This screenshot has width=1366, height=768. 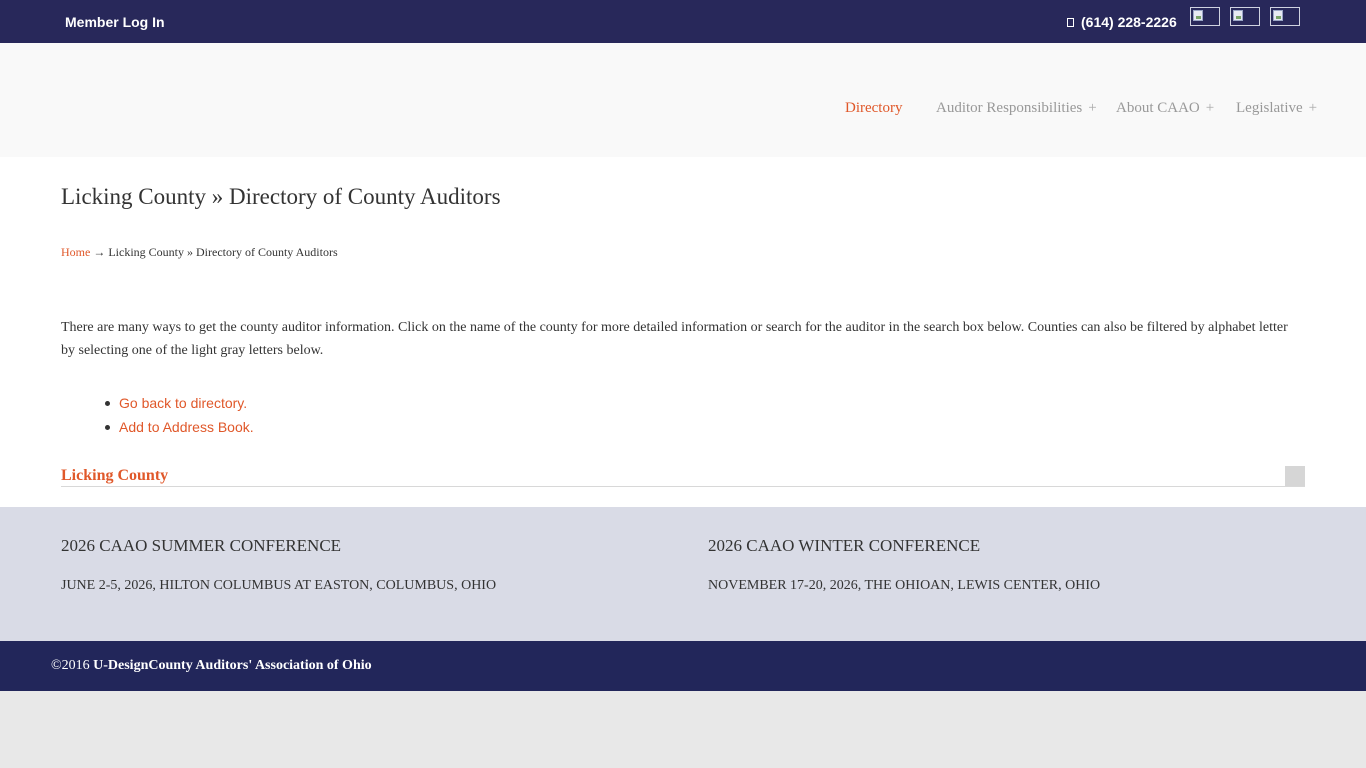 What do you see at coordinates (1295, 476) in the screenshot?
I see `expand-toggle-button` at bounding box center [1295, 476].